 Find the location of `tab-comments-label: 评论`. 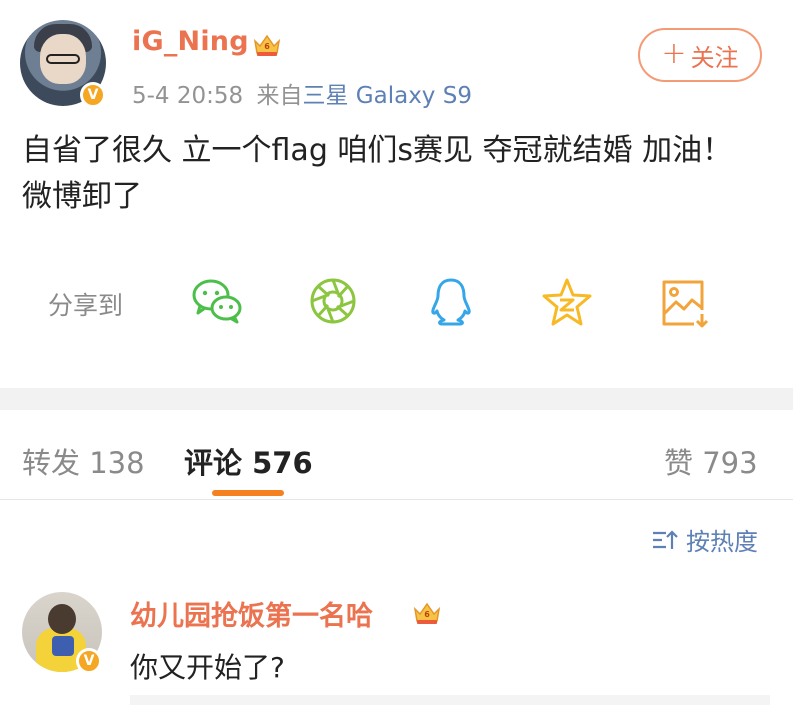

tab-comments-label: 评论 is located at coordinates (213, 463).